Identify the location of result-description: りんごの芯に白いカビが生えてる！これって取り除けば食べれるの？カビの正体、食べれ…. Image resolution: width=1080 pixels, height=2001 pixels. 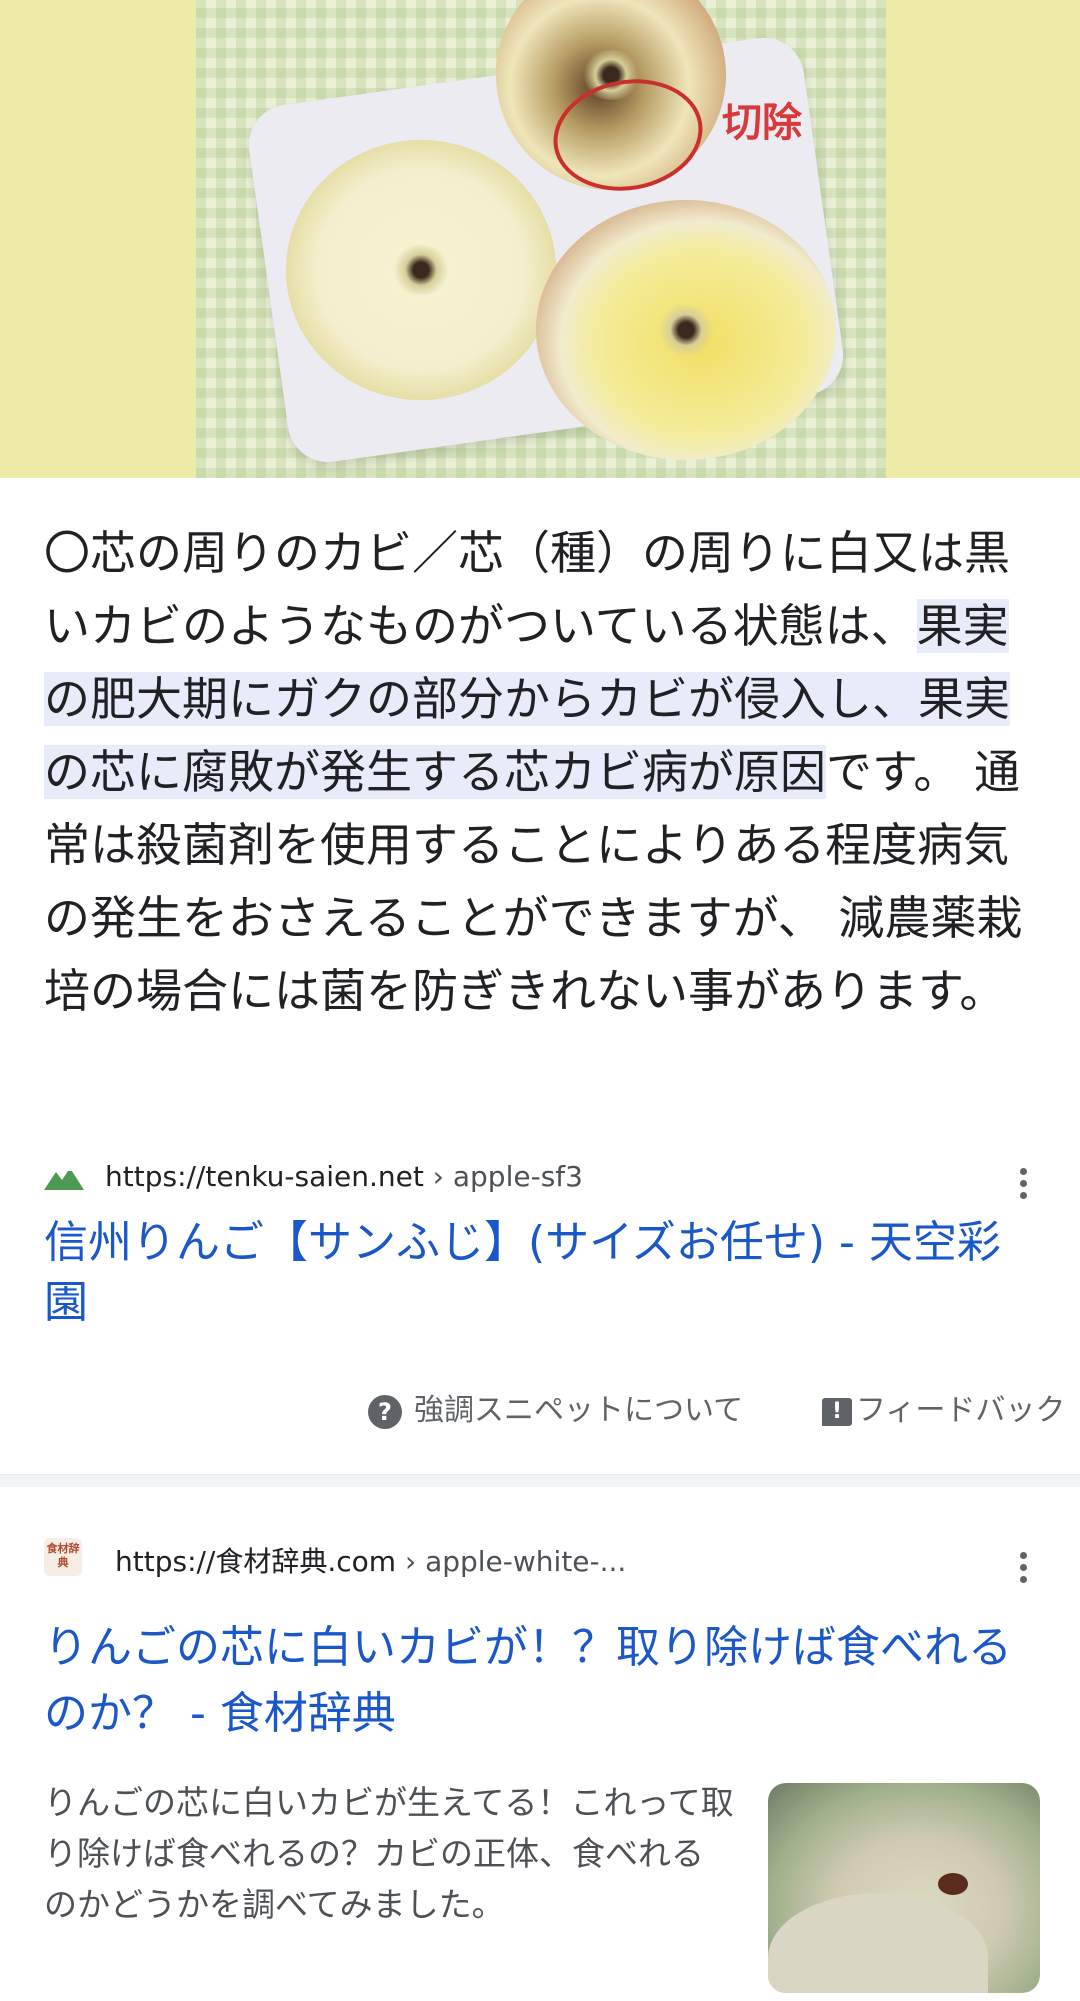
(389, 1853).